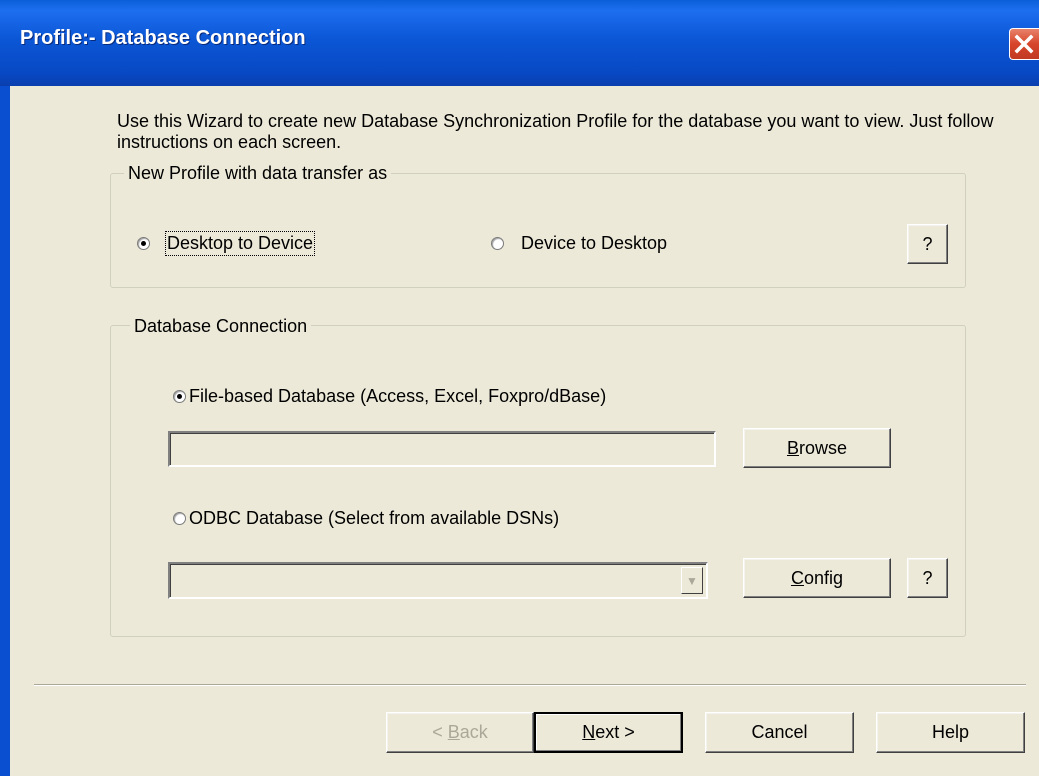 This screenshot has height=776, width=1039. I want to click on transfer-help-button: ?, so click(927, 244).